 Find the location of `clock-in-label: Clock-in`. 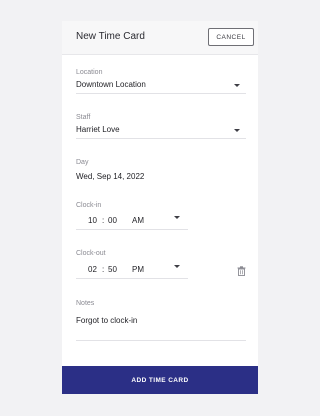

clock-in-label: Clock-in is located at coordinates (89, 205).